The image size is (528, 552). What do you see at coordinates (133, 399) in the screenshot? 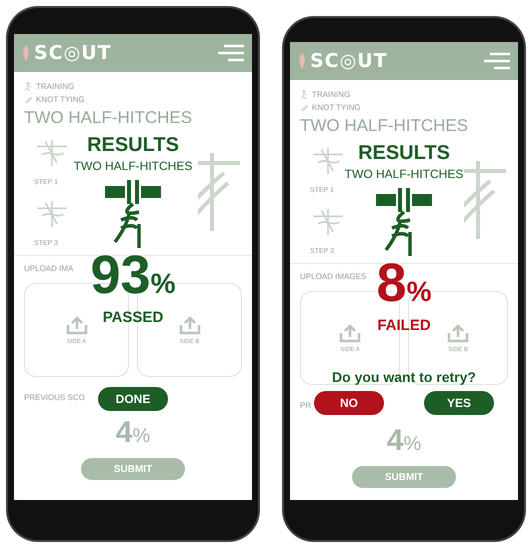
I see `confirm-button: DONE` at bounding box center [133, 399].